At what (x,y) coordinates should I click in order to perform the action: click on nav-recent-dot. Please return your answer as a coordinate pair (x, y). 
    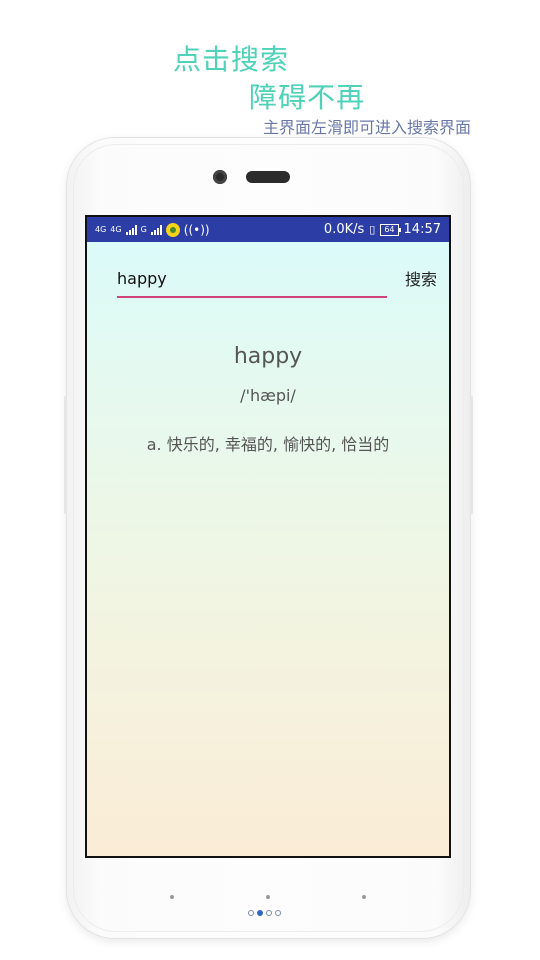
    Looking at the image, I should click on (364, 897).